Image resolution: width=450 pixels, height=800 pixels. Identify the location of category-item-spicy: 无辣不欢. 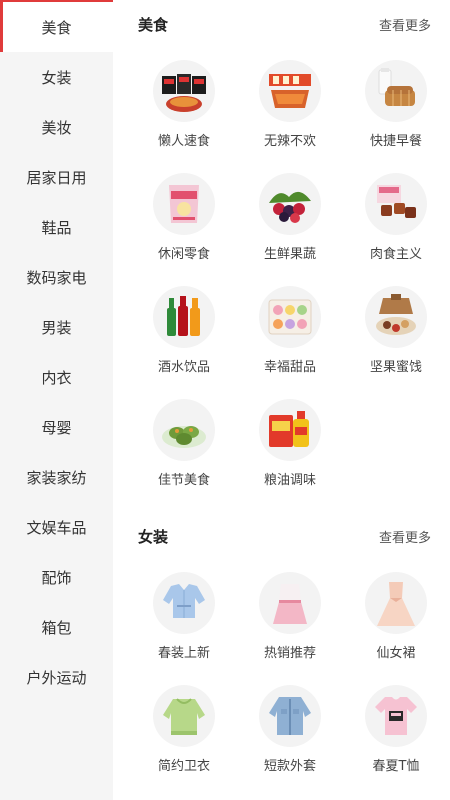
(290, 110).